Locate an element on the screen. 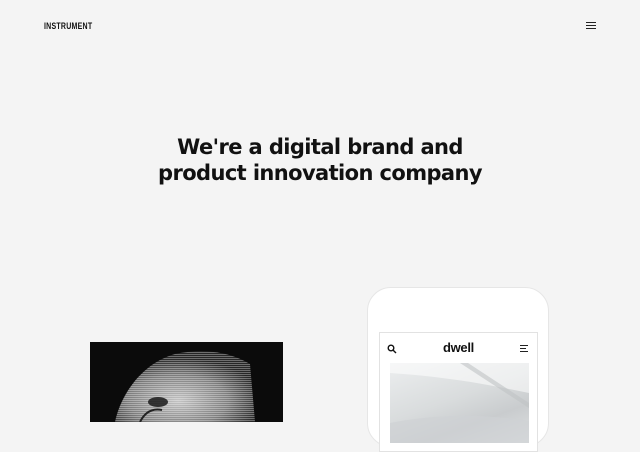 This screenshot has width=640, height=452. headline-line-1: We're a digital brand and is located at coordinates (320, 147).